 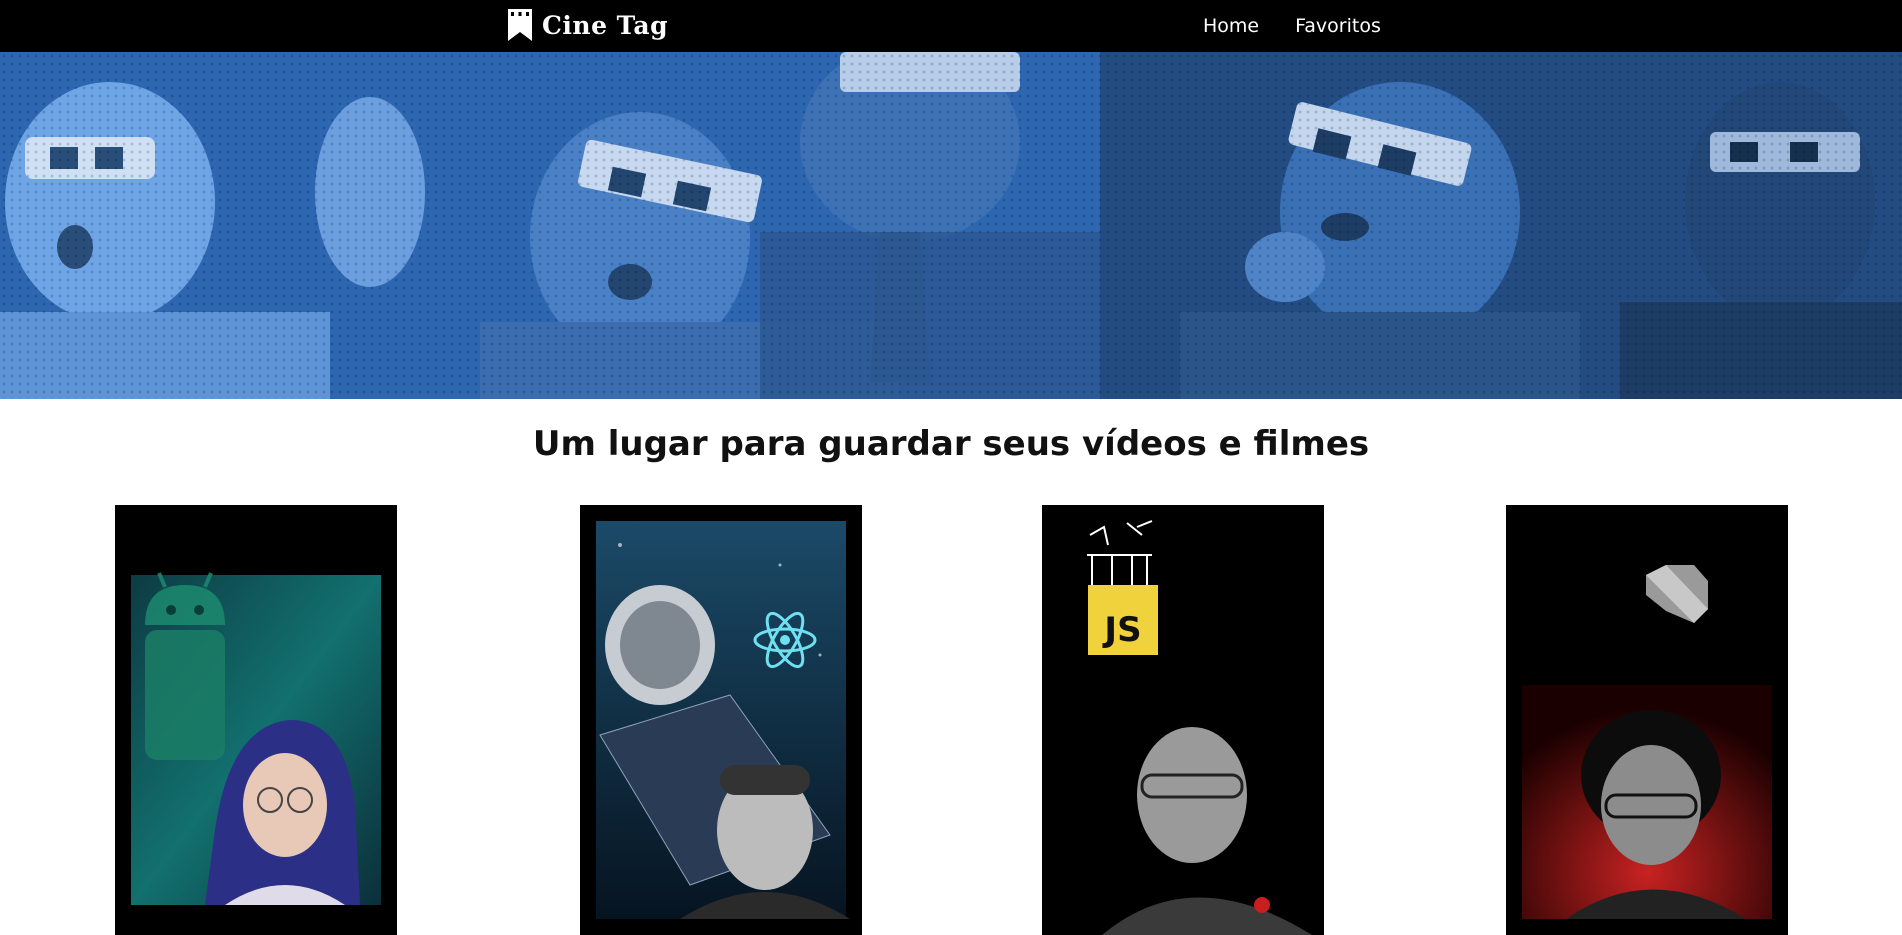 What do you see at coordinates (605, 25) in the screenshot?
I see `logo-text: Cine Tag` at bounding box center [605, 25].